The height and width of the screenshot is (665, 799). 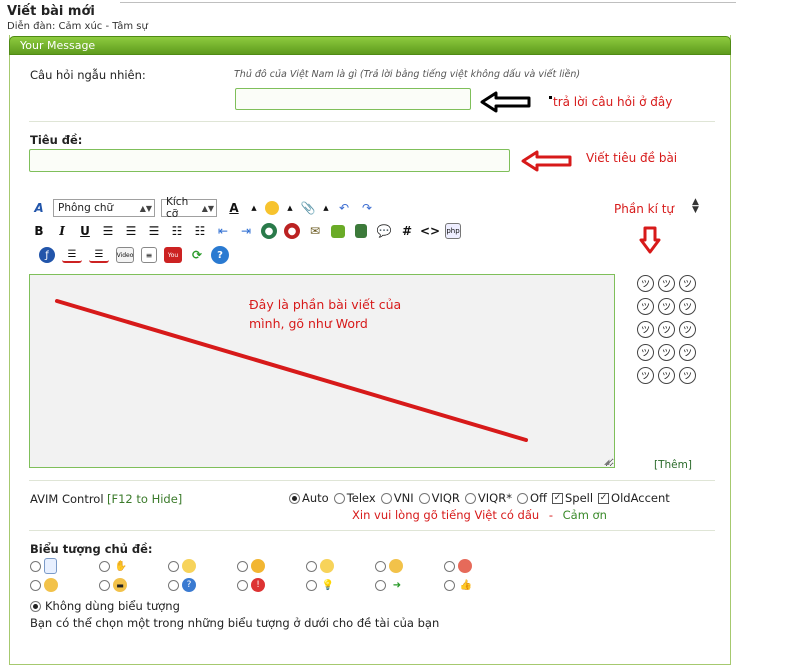 What do you see at coordinates (340, 585) in the screenshot?
I see `post-icon-option: 💡` at bounding box center [340, 585].